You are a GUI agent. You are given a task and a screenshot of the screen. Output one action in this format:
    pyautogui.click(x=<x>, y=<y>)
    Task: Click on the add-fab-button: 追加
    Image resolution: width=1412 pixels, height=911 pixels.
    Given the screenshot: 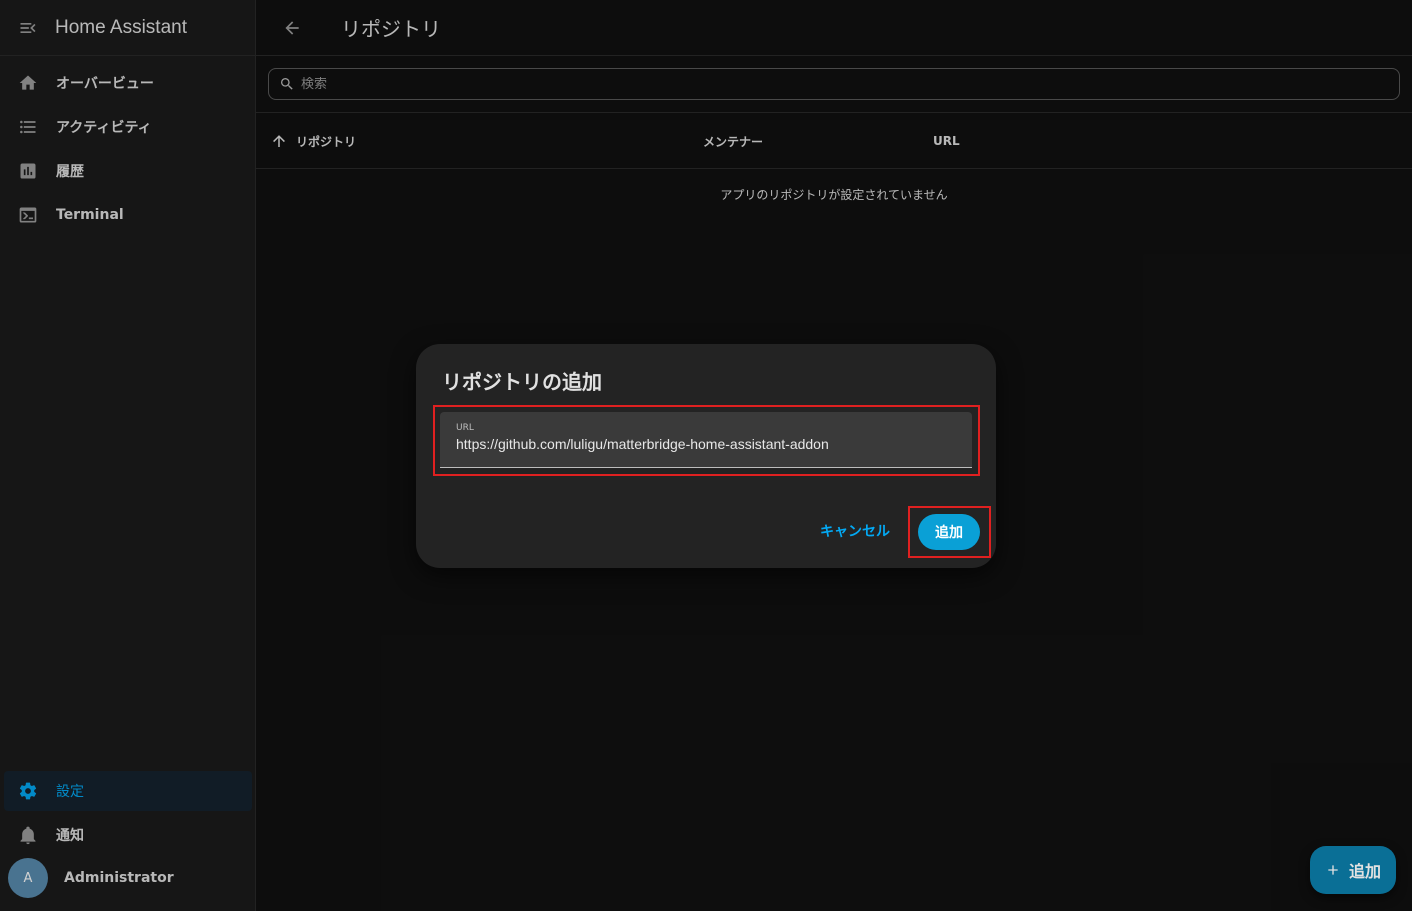 What is the action you would take?
    pyautogui.click(x=1353, y=870)
    